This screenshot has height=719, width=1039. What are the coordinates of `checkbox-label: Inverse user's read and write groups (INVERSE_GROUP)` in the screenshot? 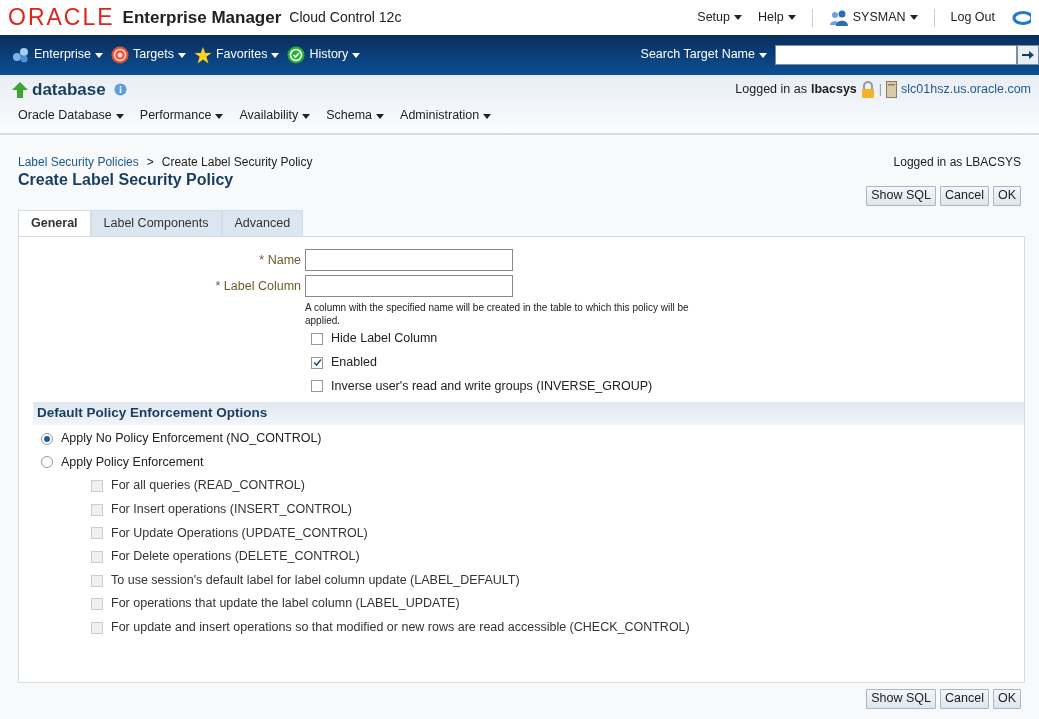 It's located at (492, 386).